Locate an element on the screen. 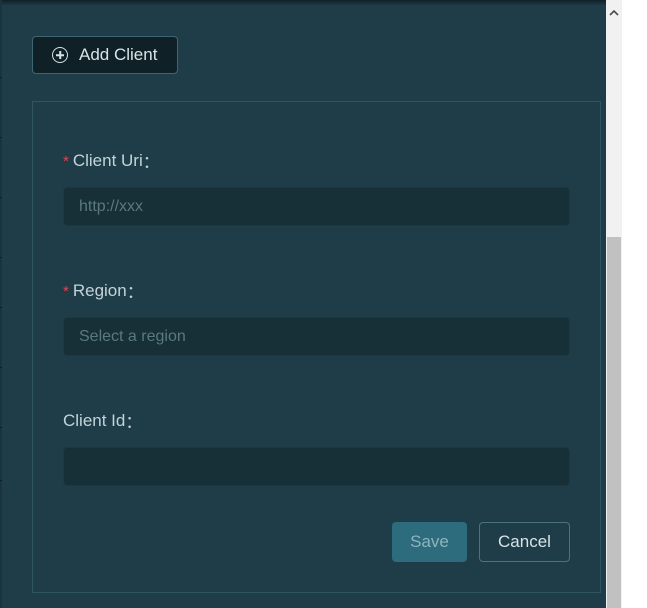 Image resolution: width=647 pixels, height=608 pixels. region-select: Select a region is located at coordinates (316, 336).